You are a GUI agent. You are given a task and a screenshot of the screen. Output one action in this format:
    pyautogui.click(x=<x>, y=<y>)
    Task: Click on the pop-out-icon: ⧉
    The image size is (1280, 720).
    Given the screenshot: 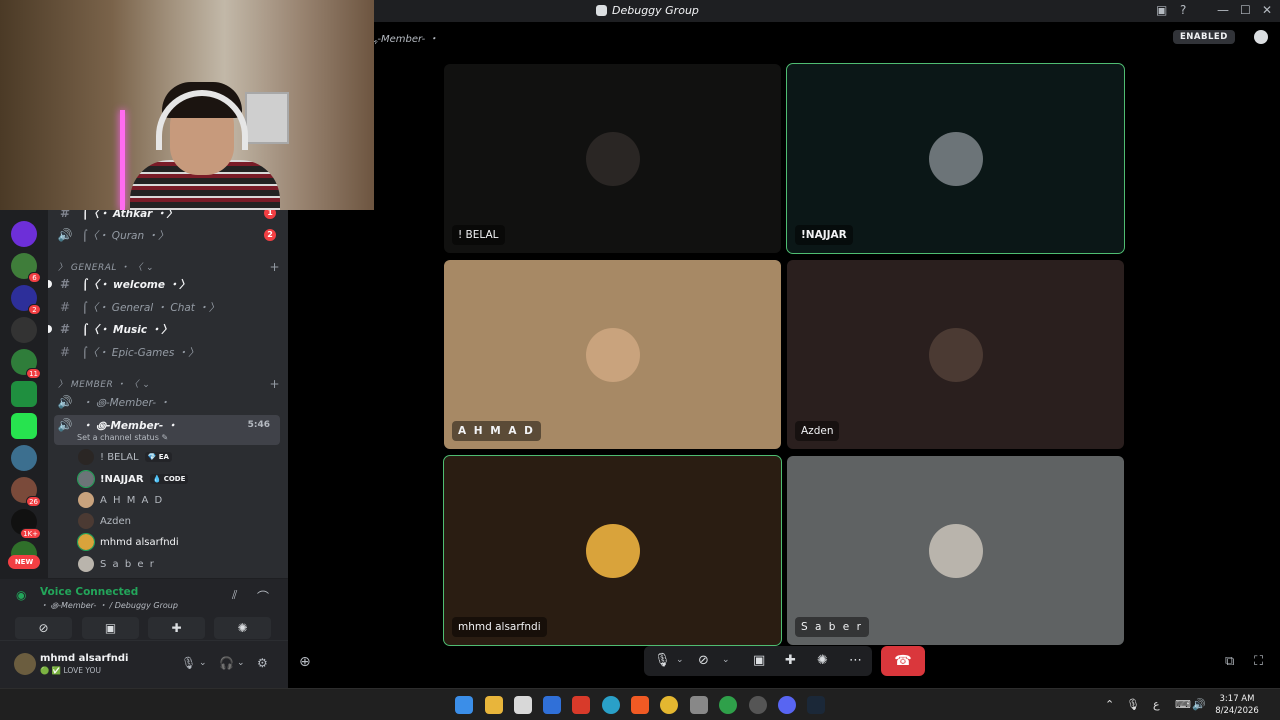 What is the action you would take?
    pyautogui.click(x=1229, y=661)
    